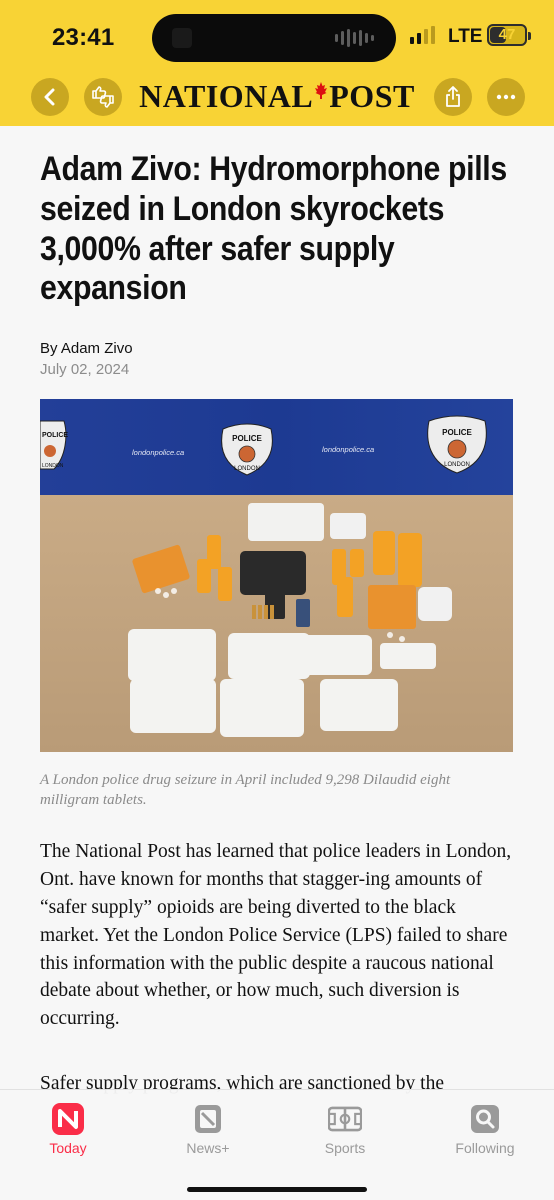 This screenshot has width=554, height=1200. I want to click on share-button, so click(453, 97).